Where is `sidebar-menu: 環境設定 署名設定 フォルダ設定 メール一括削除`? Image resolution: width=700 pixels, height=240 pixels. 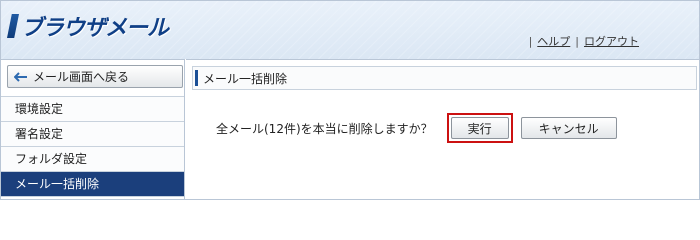 sidebar-menu: 環境設定 署名設定 フォルダ設定 メール一括削除 is located at coordinates (92, 146).